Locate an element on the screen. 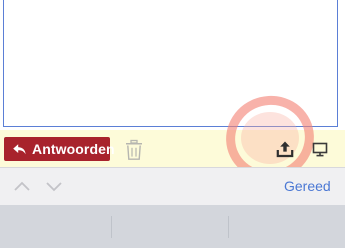 The width and height of the screenshot is (345, 248). reply-button-label: Antwoorden is located at coordinates (73, 149).